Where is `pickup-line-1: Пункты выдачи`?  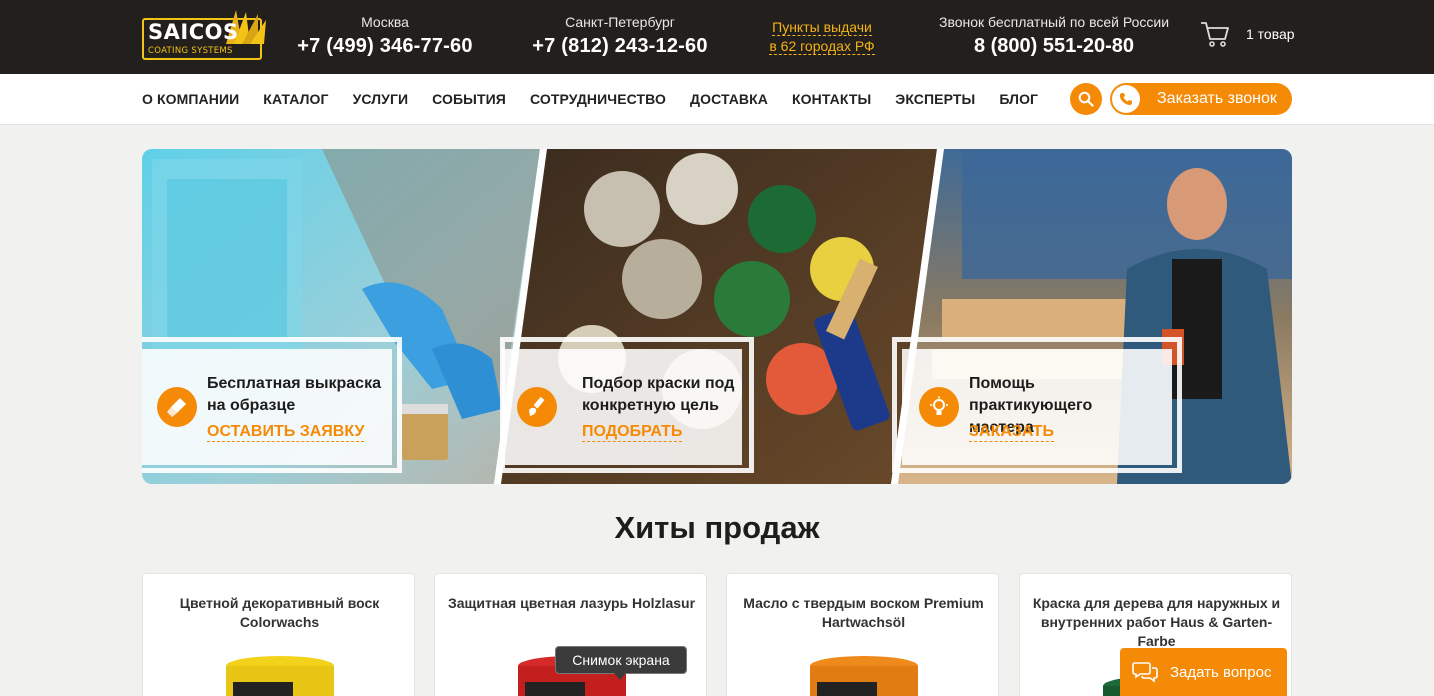
pickup-line-1: Пункты выдачи is located at coordinates (822, 27).